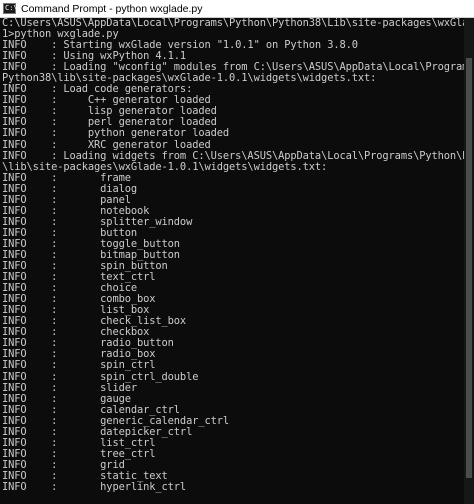 This screenshot has width=474, height=504. What do you see at coordinates (469, 268) in the screenshot?
I see `scroll-thumb` at bounding box center [469, 268].